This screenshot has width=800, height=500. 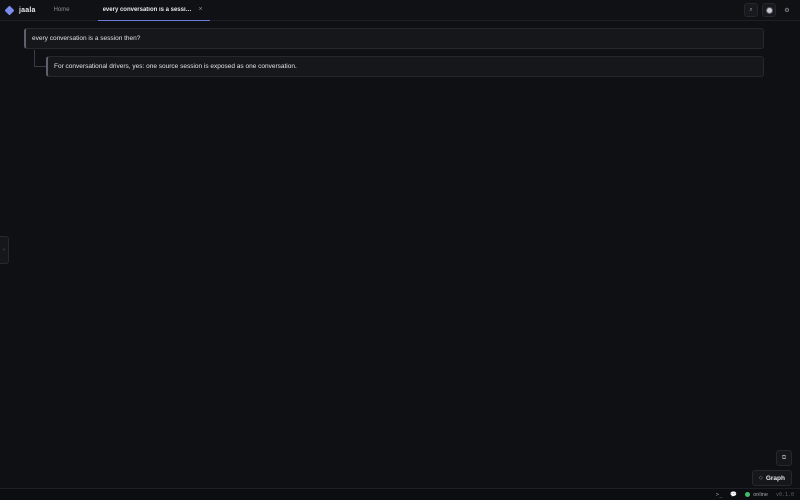 What do you see at coordinates (400, 494) in the screenshot?
I see `status-bar: >_ 💬 online v0.1.0` at bounding box center [400, 494].